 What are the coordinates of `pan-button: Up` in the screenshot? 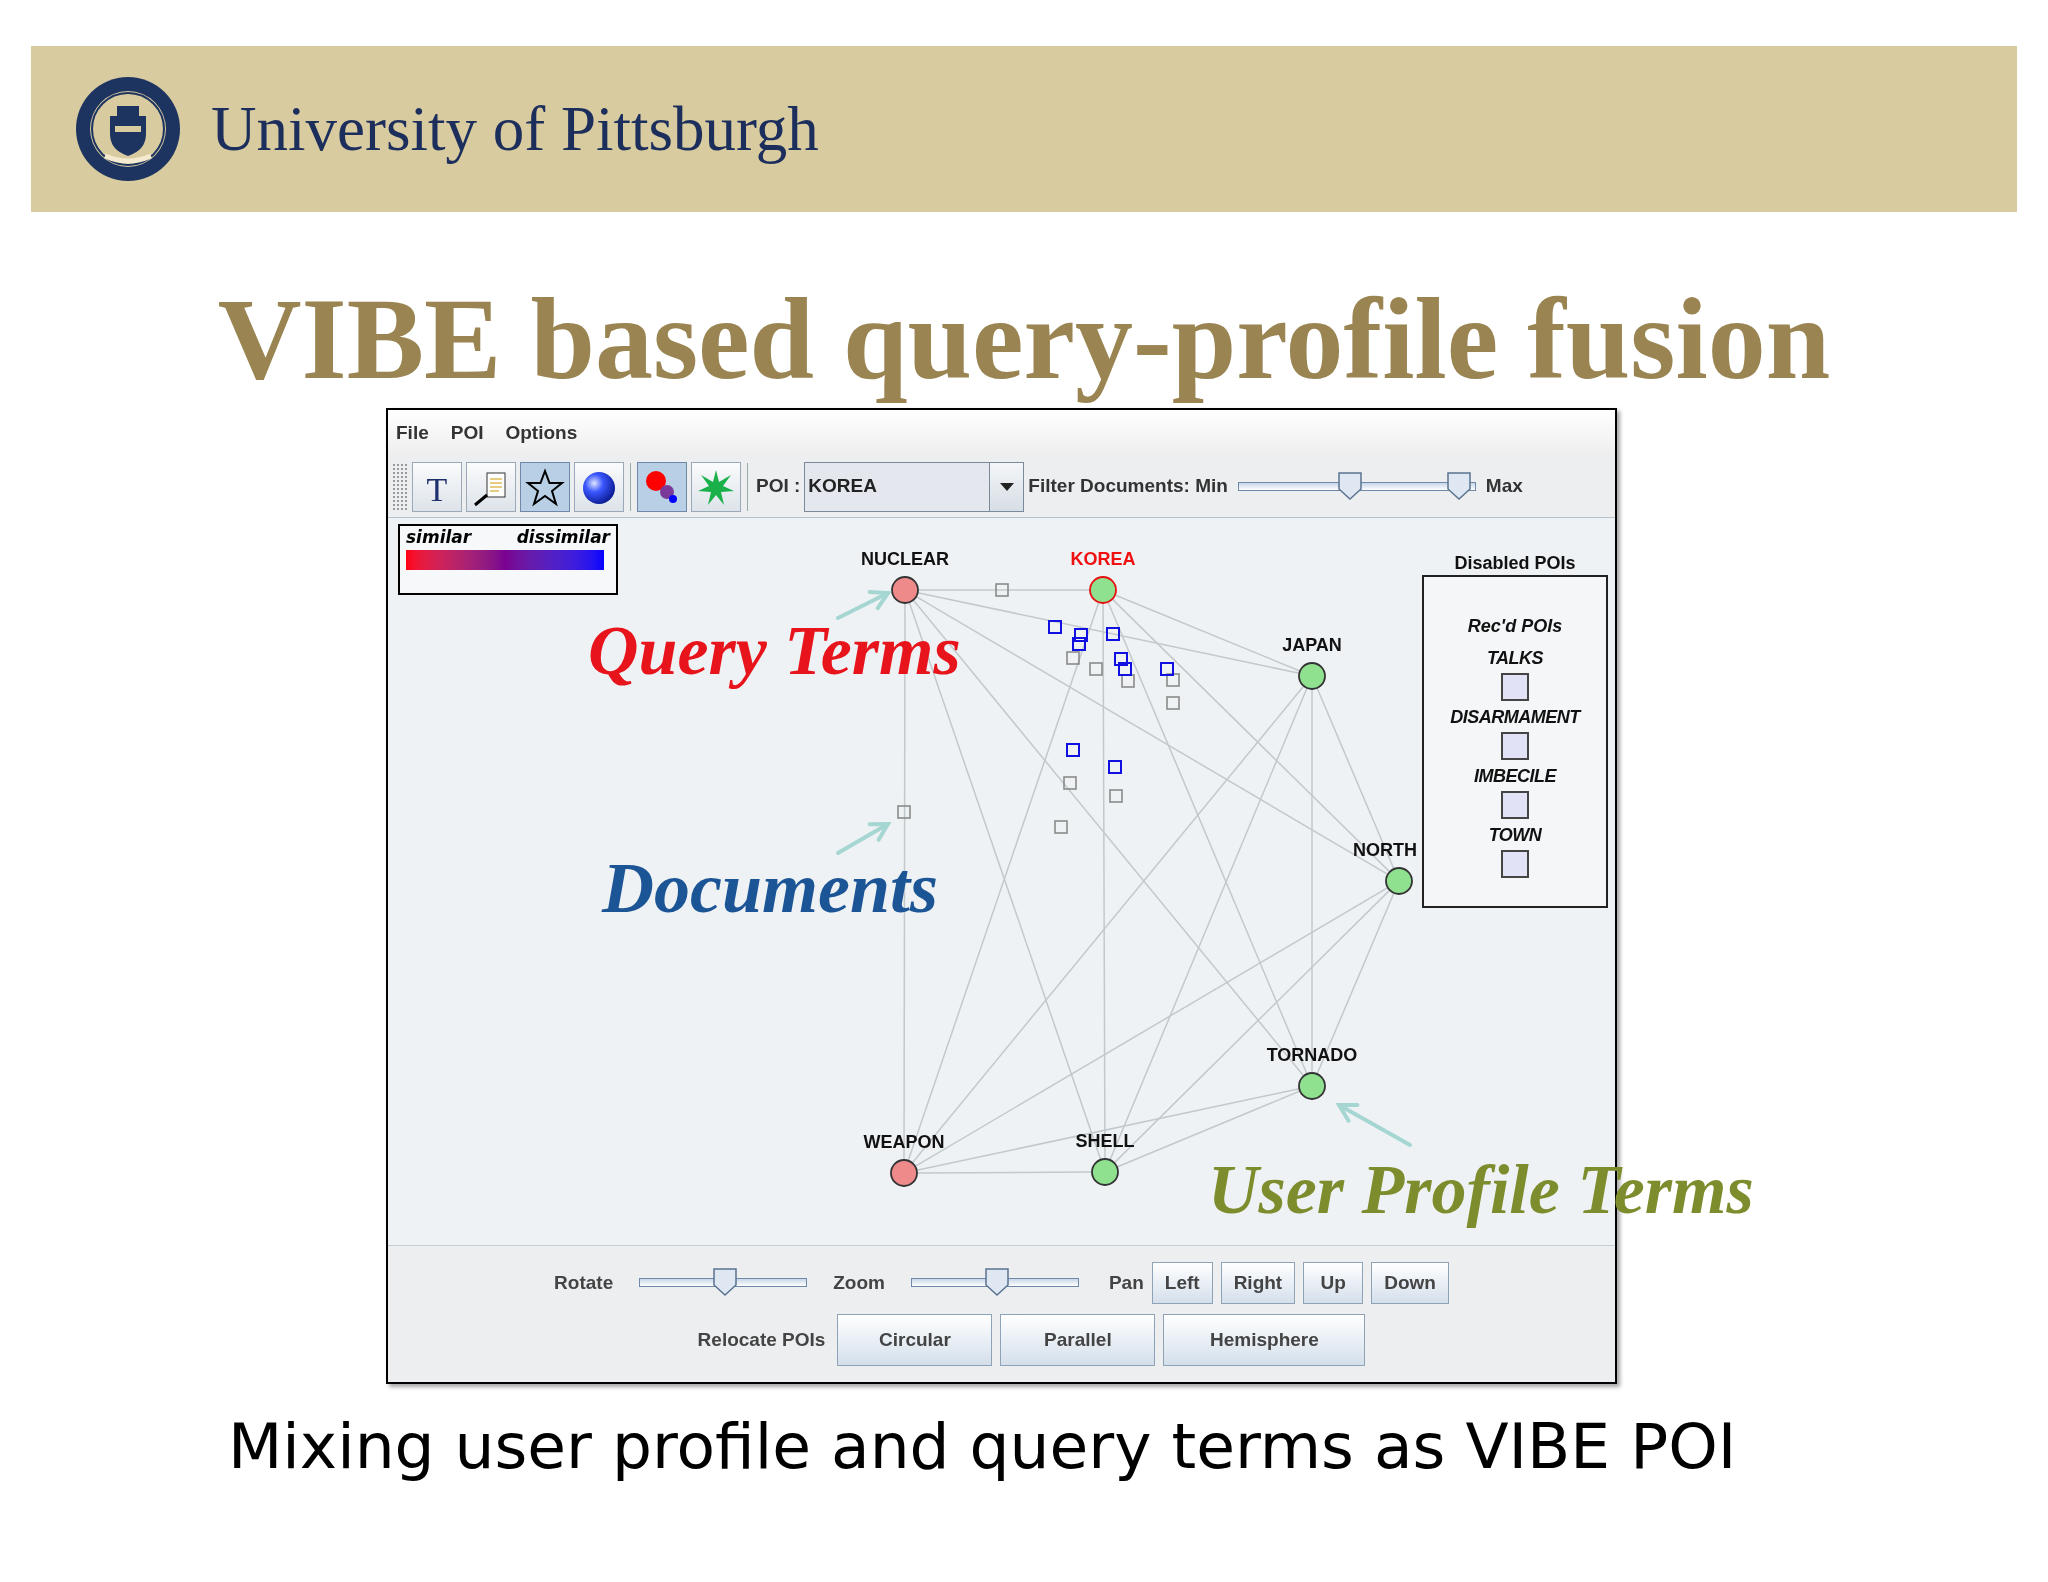 It's located at (1333, 1283).